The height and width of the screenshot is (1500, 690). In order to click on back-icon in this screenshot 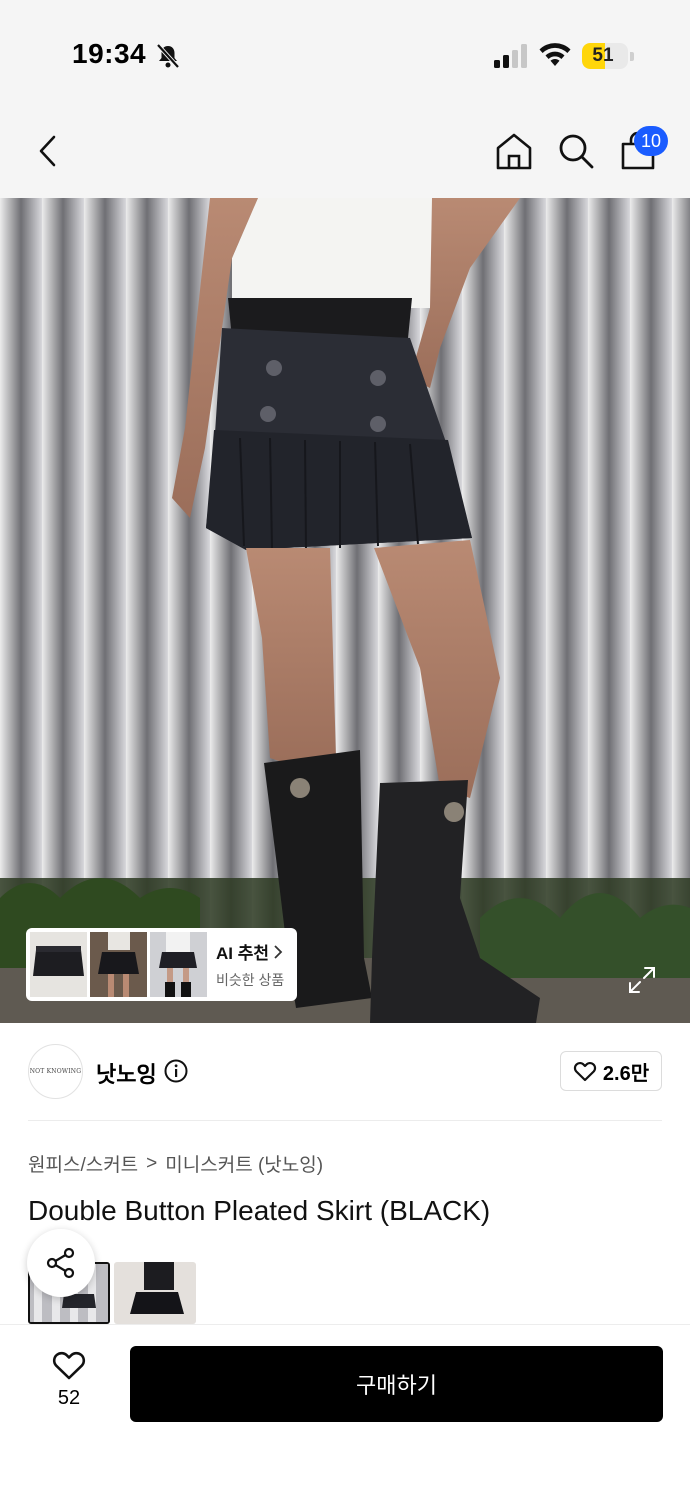, I will do `click(47, 151)`.